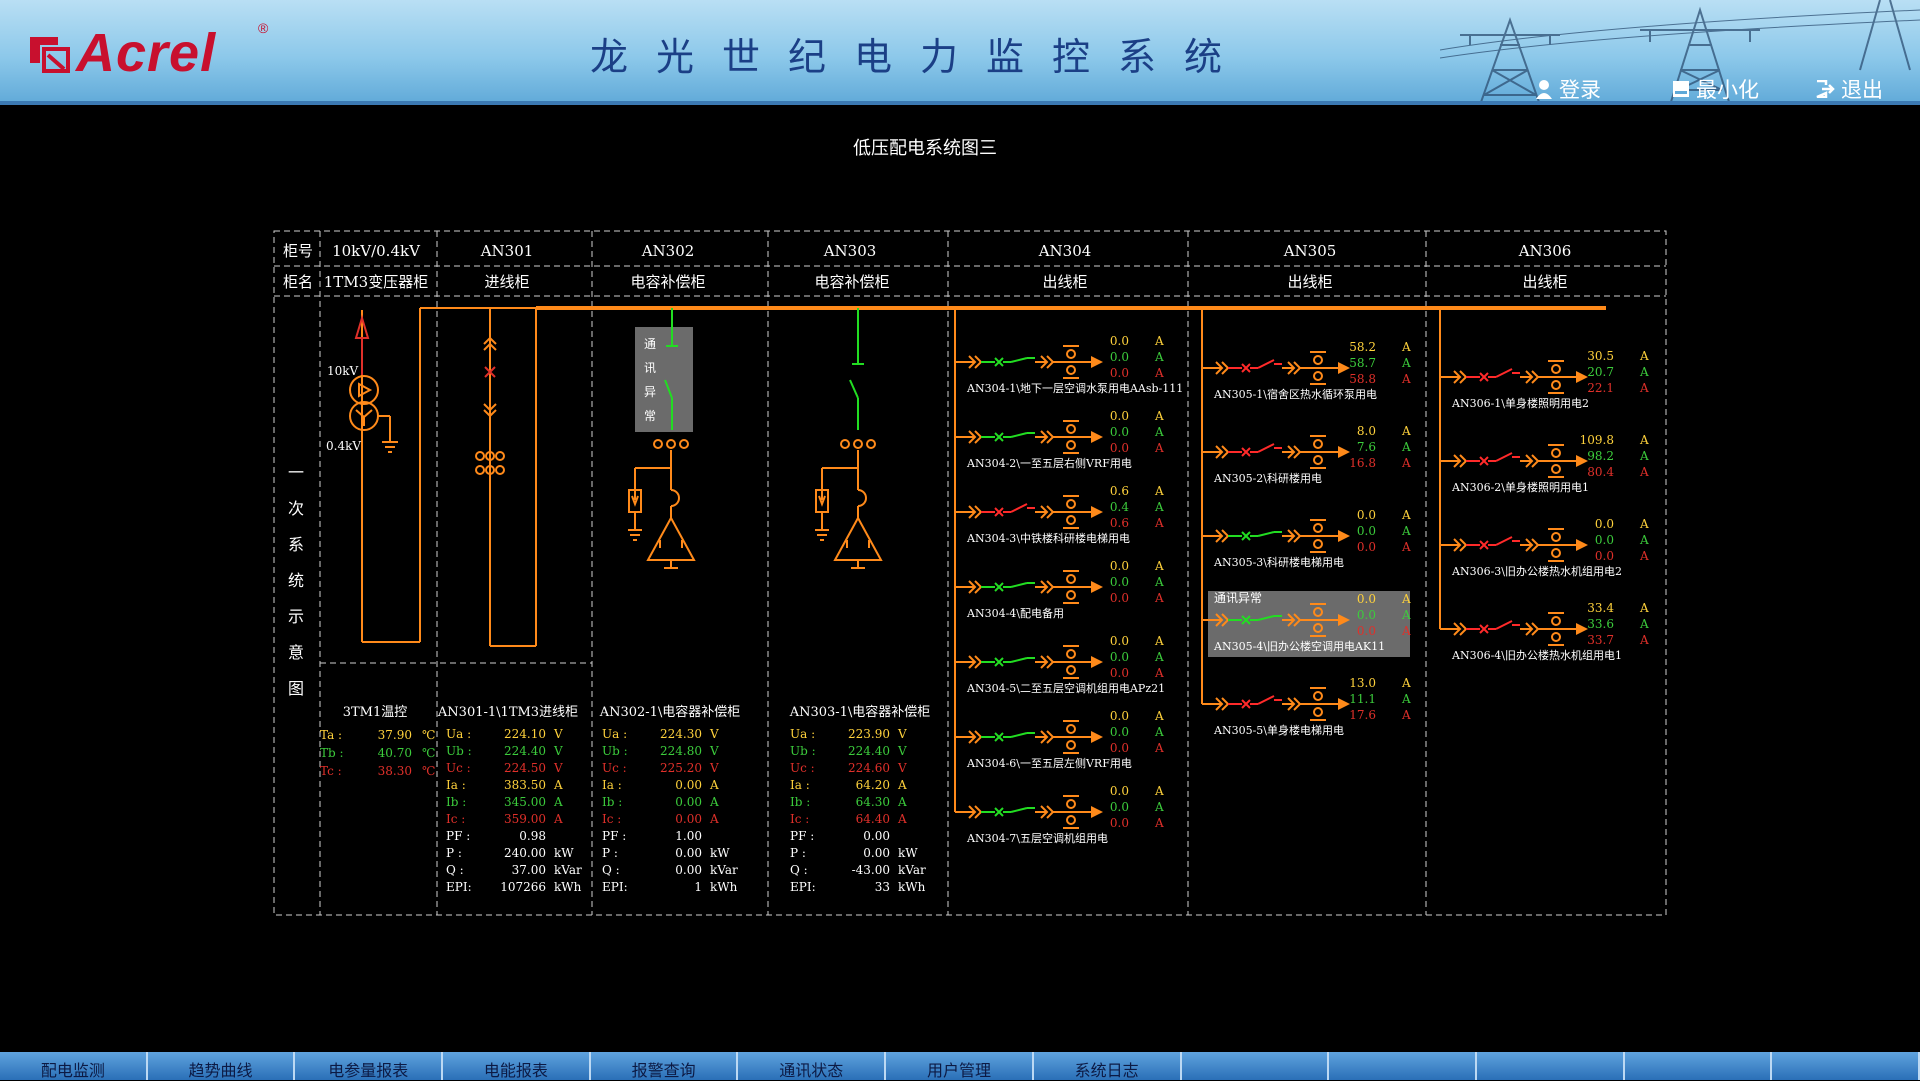 The width and height of the screenshot is (1920, 1081). I want to click on nav-tab: 趋势曲线, so click(222, 1066).